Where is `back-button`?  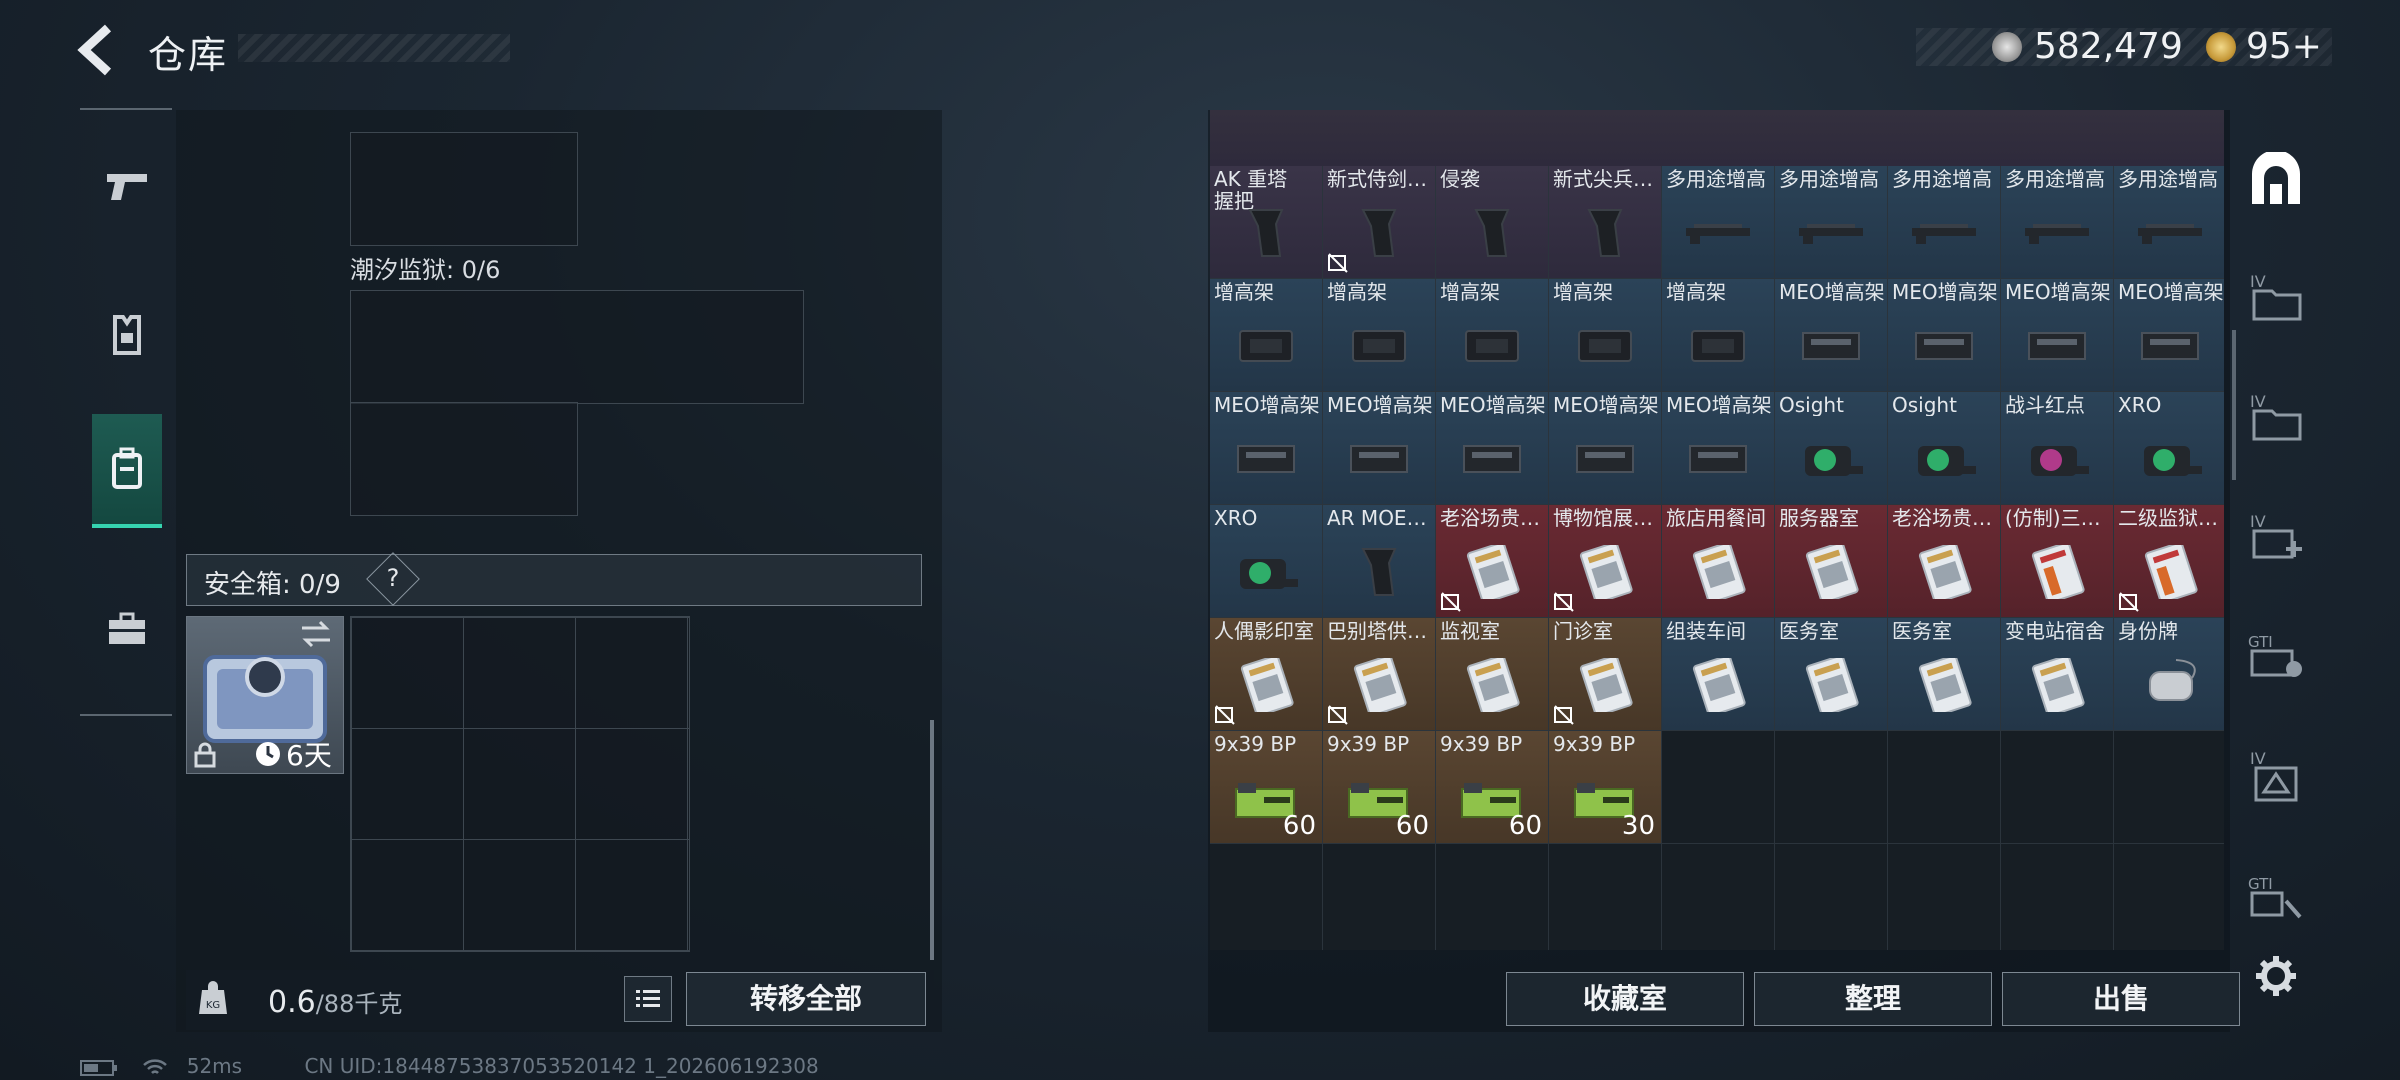
back-button is located at coordinates (100, 50).